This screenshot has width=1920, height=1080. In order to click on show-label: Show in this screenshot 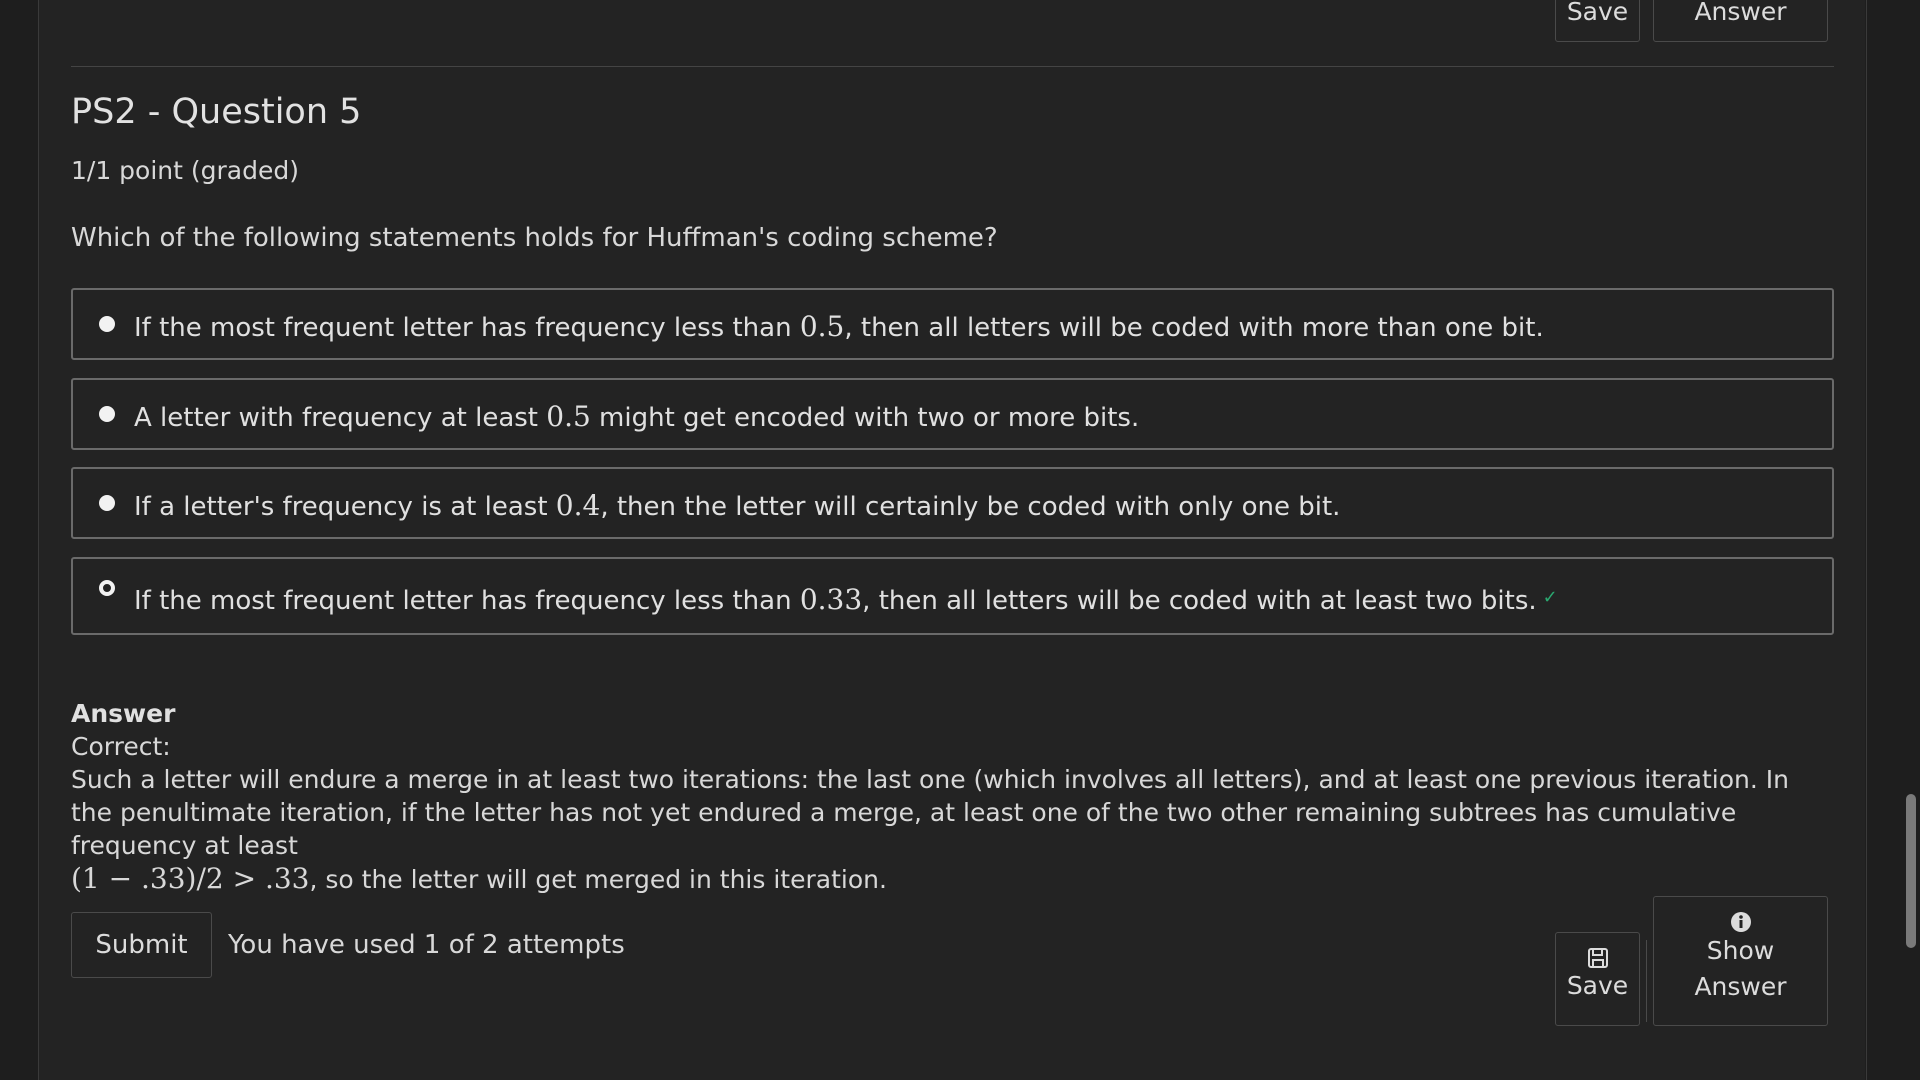, I will do `click(1740, 950)`.